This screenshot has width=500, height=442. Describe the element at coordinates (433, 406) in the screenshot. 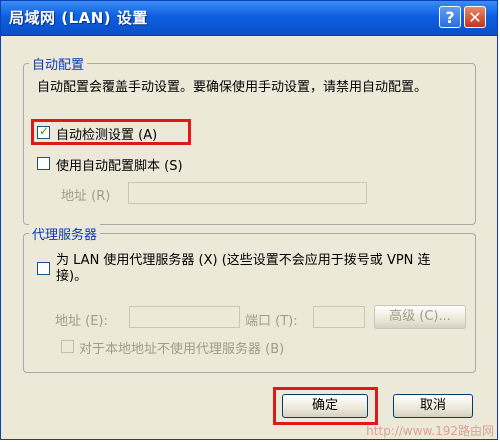

I see `cancel-button: 取消` at that location.